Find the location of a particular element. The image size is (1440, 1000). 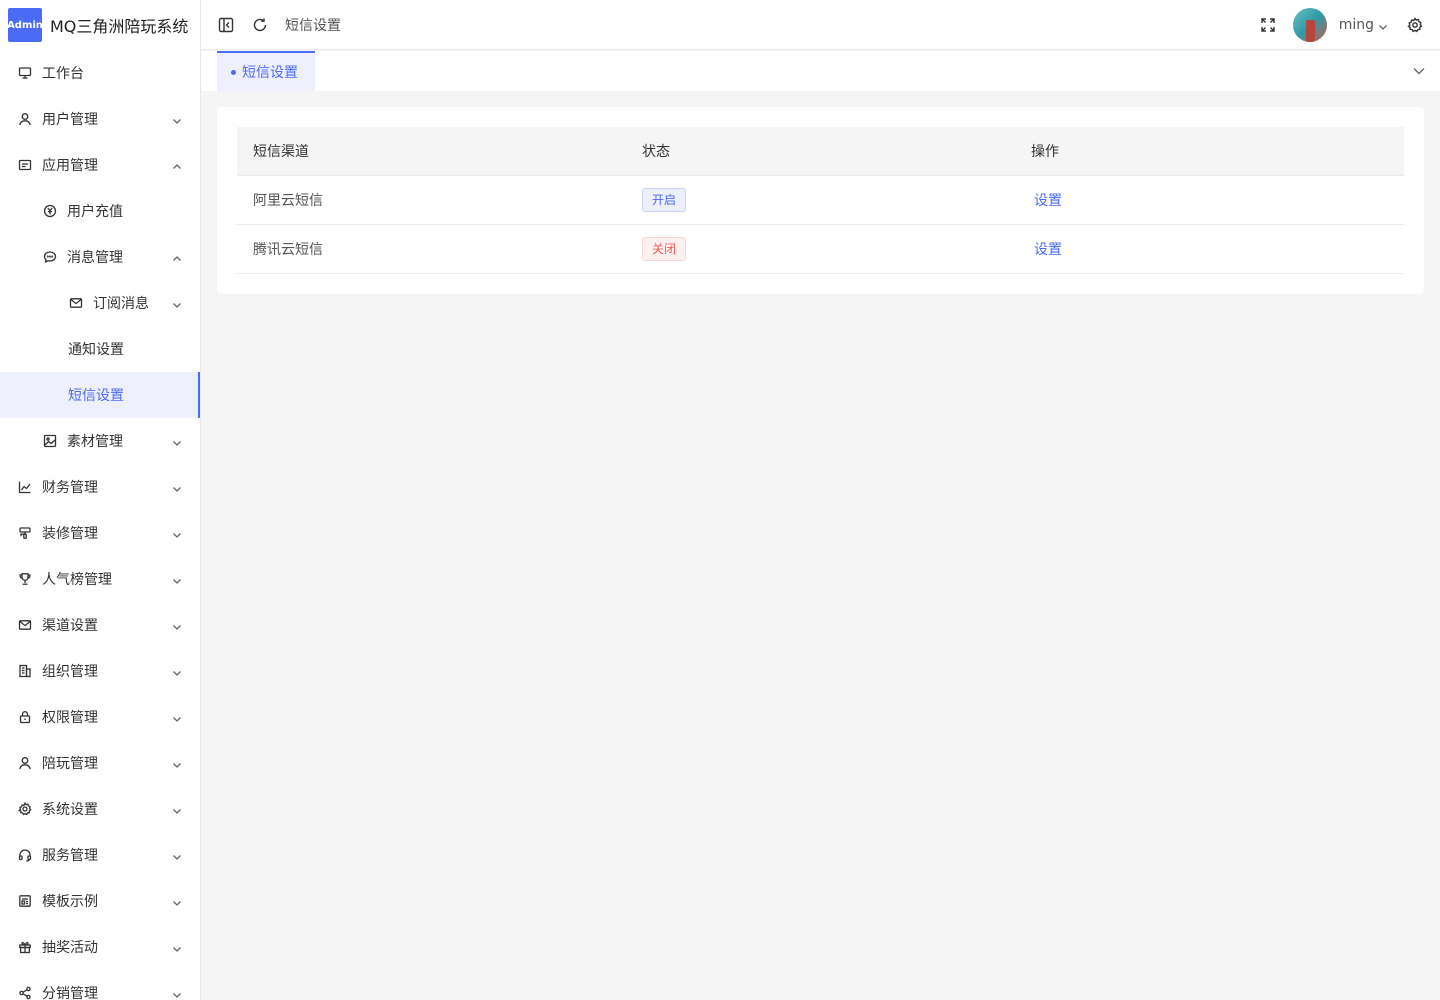

sidebar-item-15: 陪玩管理 is located at coordinates (100, 763).